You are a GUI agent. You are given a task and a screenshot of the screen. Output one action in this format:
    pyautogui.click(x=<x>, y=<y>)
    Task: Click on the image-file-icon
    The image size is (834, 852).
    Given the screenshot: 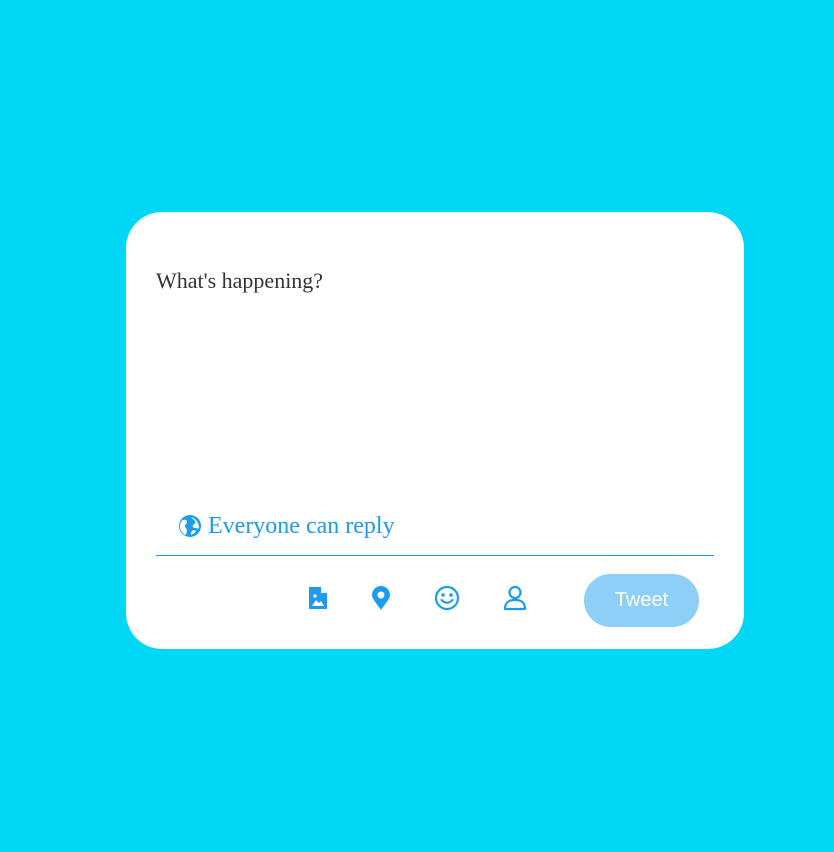 What is the action you would take?
    pyautogui.click(x=318, y=600)
    